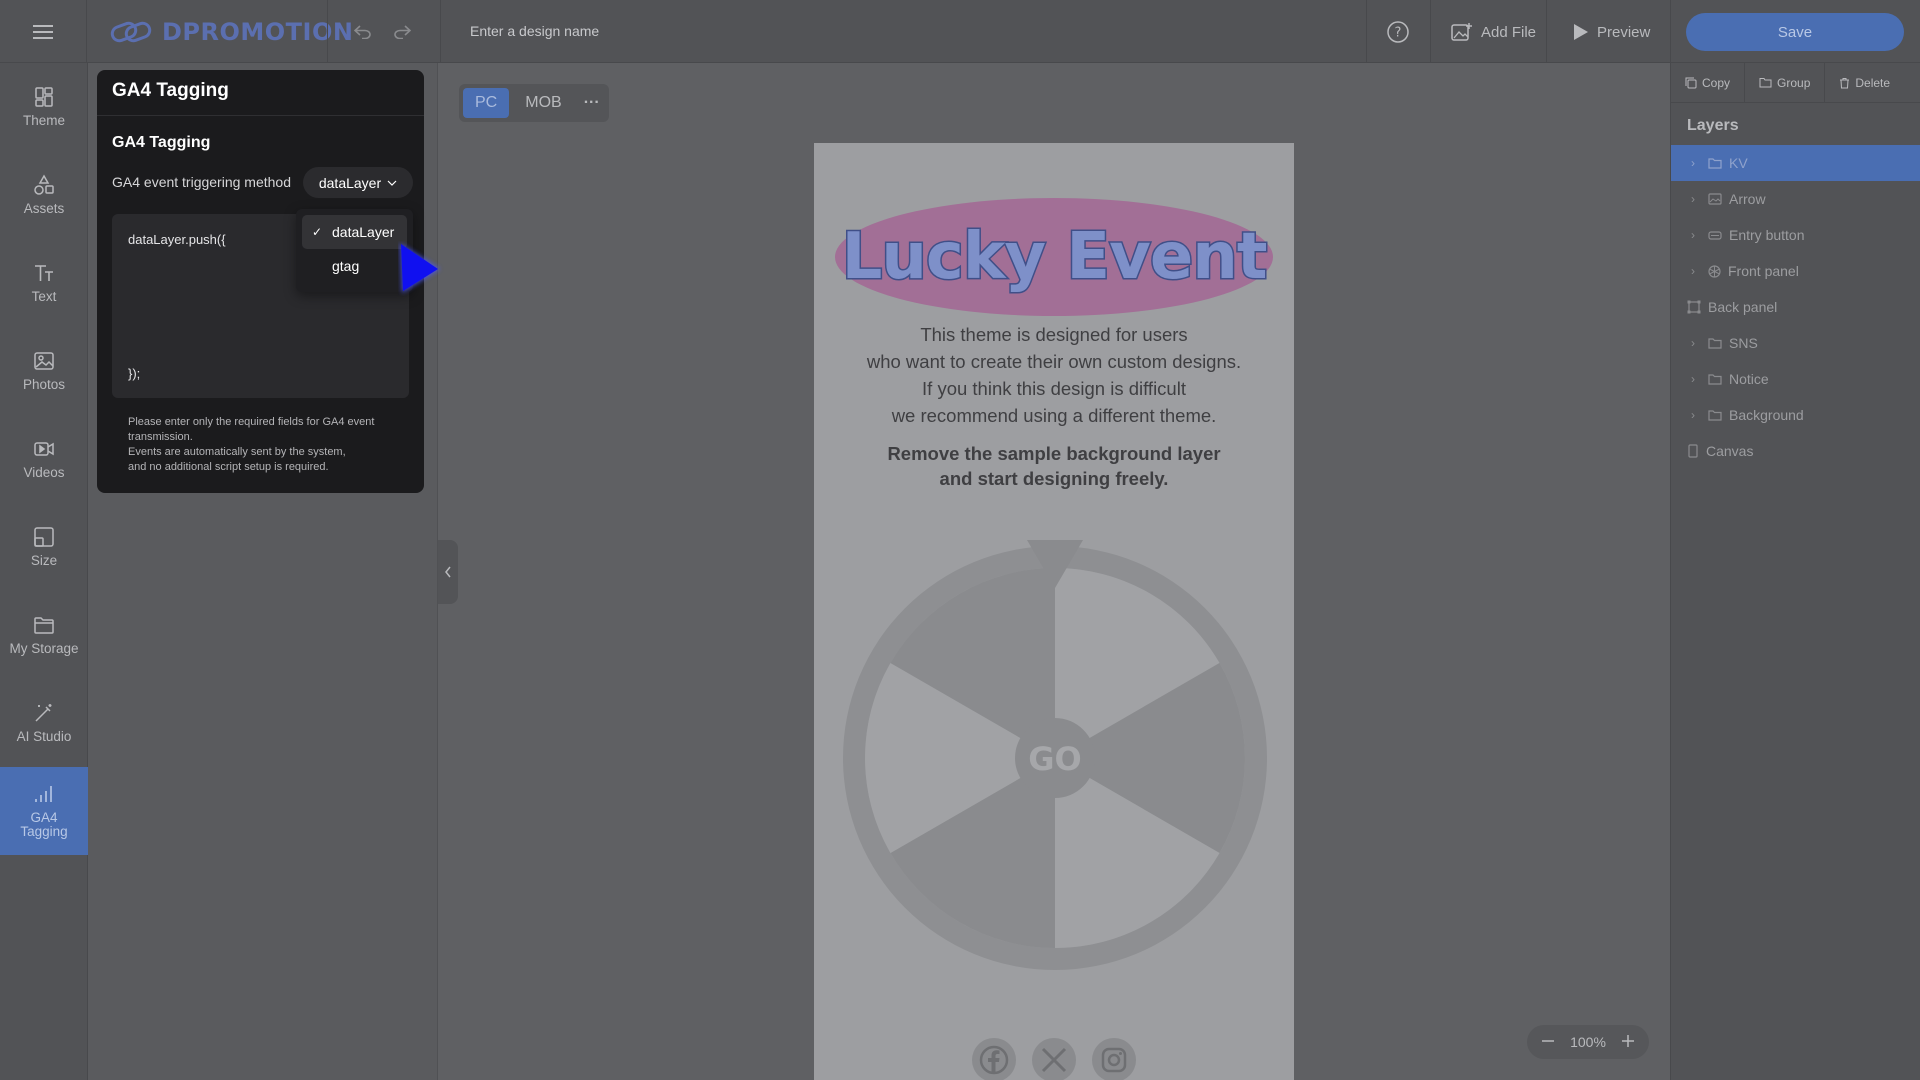  I want to click on add-file-label: Add File, so click(1509, 32).